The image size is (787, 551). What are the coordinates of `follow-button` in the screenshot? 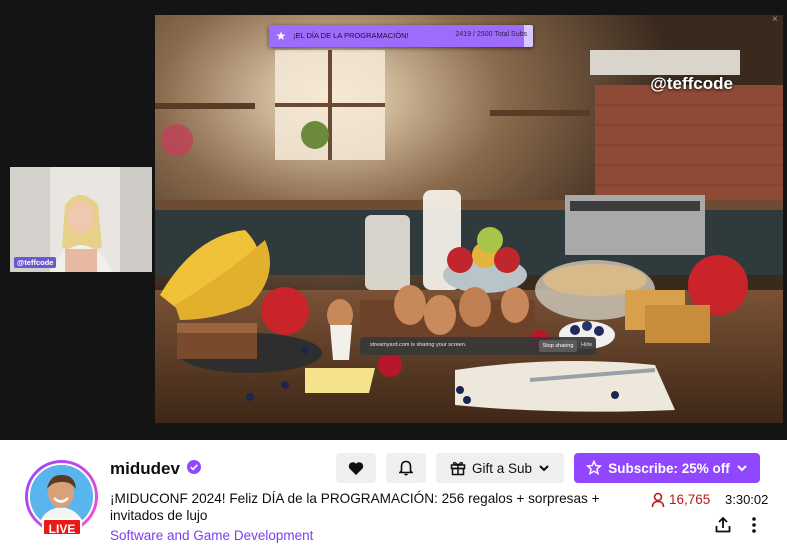 It's located at (356, 468).